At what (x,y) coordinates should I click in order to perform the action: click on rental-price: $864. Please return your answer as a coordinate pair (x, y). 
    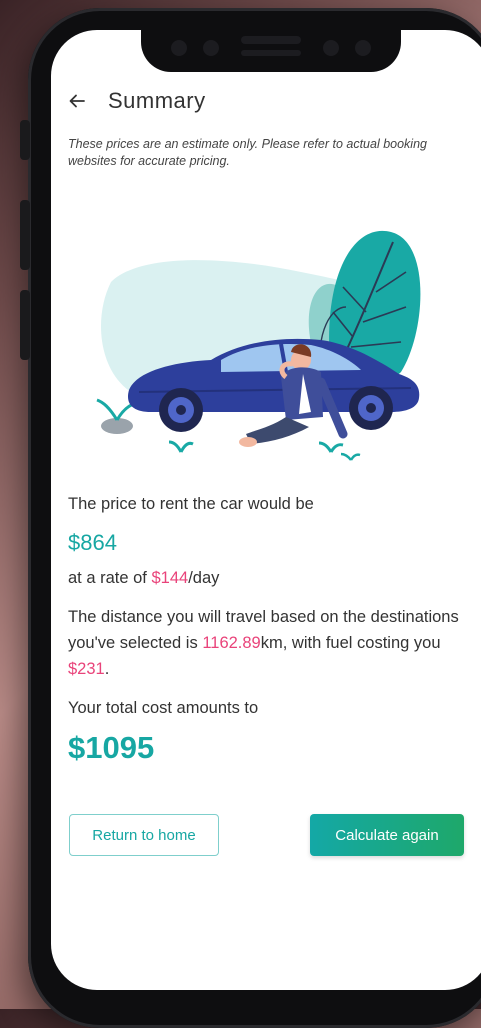
    Looking at the image, I should click on (92, 542).